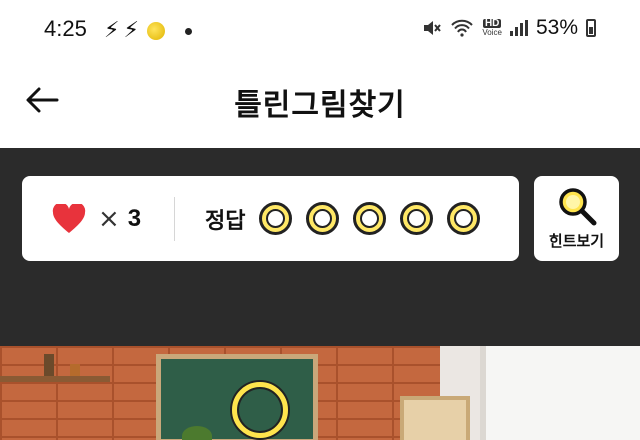 This screenshot has width=640, height=440. I want to click on heart-icon, so click(69, 218).